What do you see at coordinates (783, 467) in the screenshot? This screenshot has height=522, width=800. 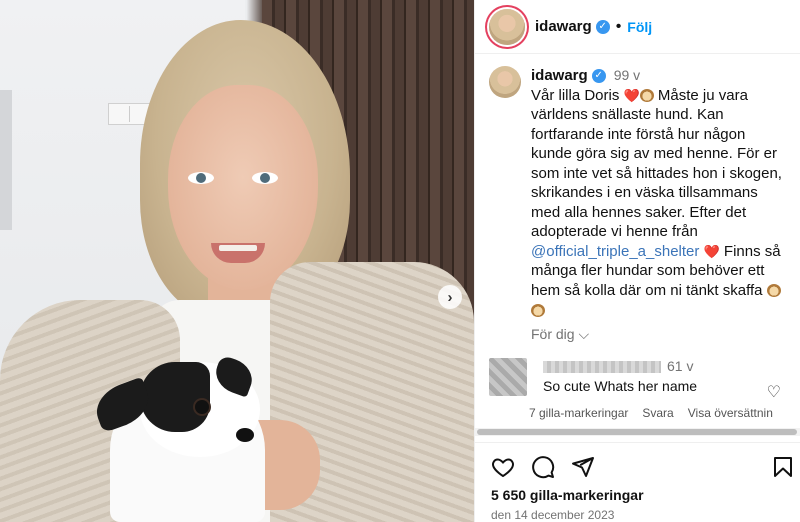 I see `bookmark-icon` at bounding box center [783, 467].